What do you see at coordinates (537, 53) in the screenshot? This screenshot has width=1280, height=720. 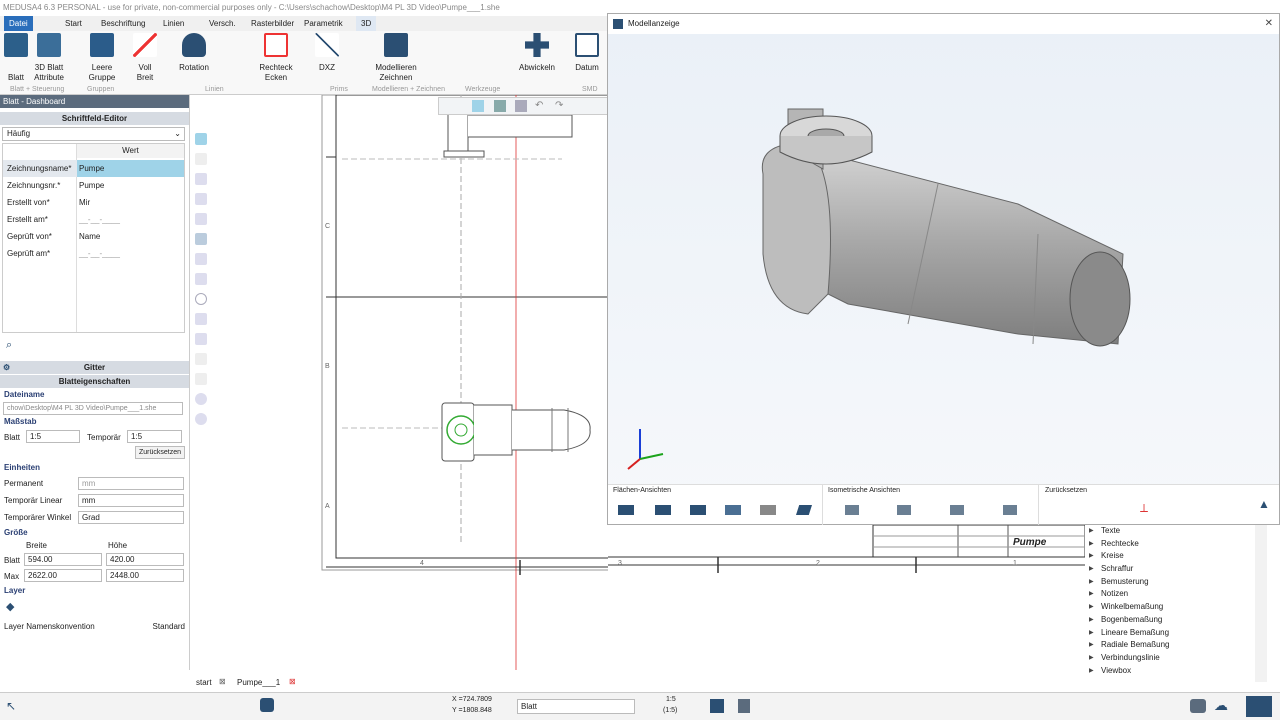 I see `abwickeln-button: Abwickeln` at bounding box center [537, 53].